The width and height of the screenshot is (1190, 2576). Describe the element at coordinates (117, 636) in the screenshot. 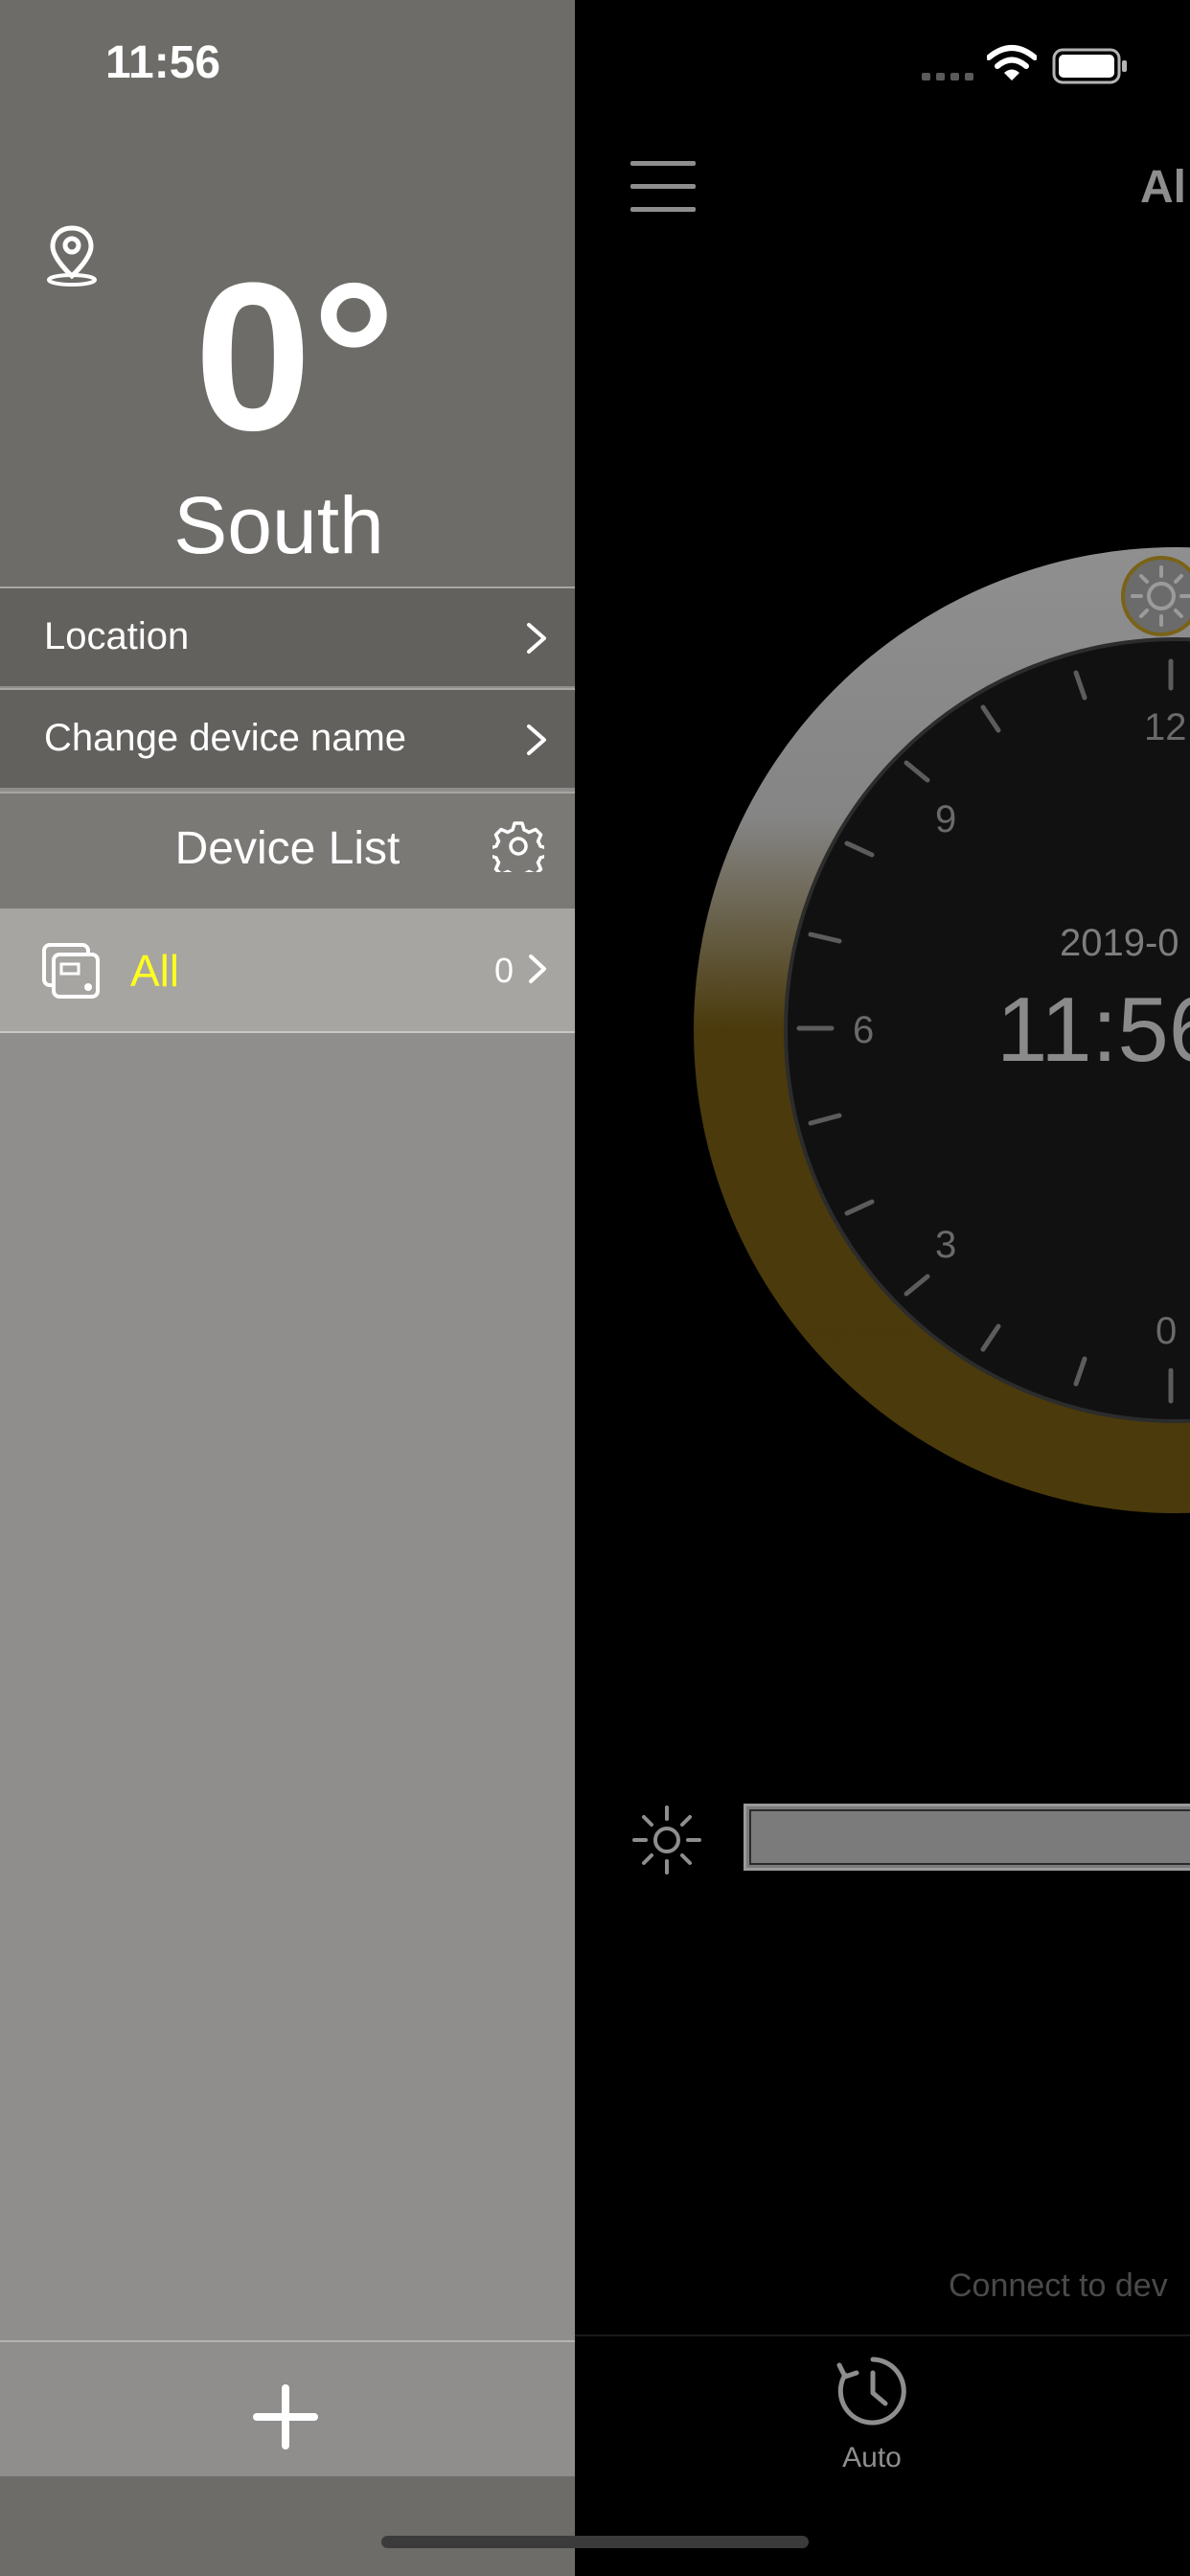

I see `menu-location-label: Location` at that location.